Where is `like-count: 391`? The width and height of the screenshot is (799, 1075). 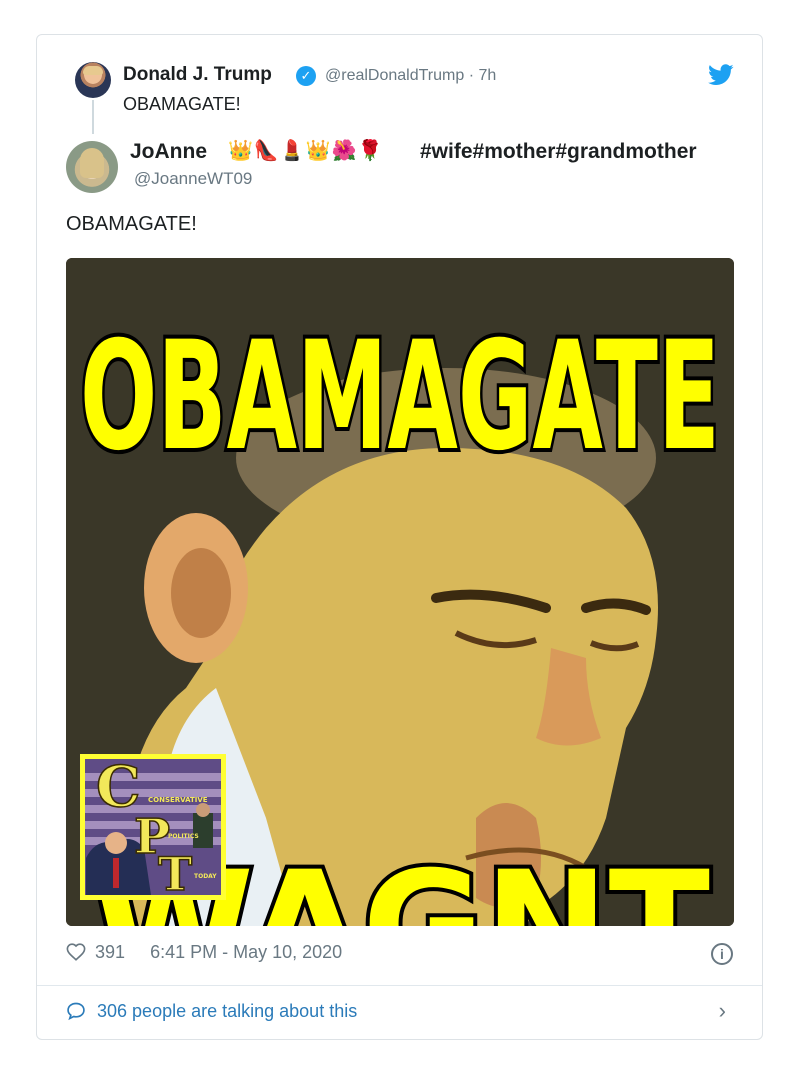
like-count: 391 is located at coordinates (110, 952).